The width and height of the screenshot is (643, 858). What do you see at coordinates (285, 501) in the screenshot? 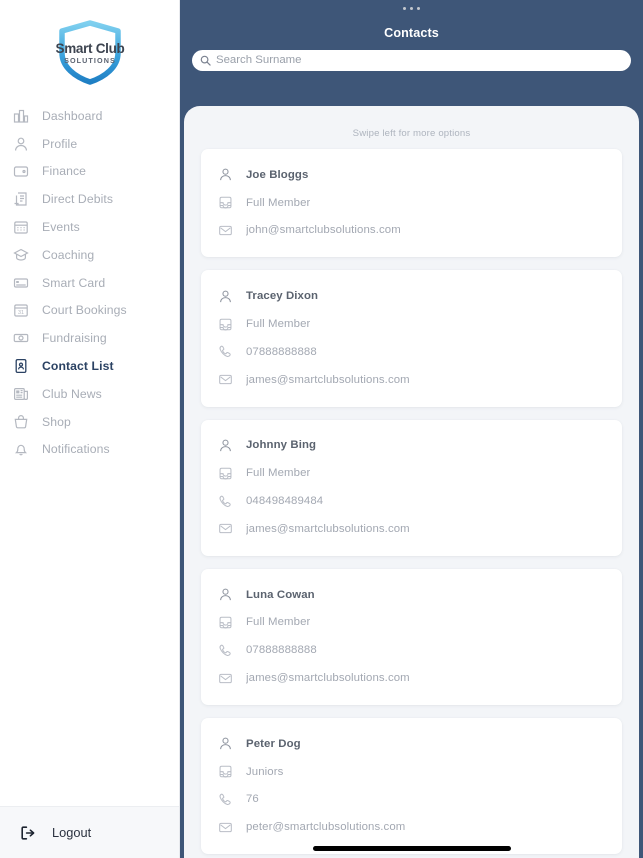
I see `contact-phone: 048498489484` at bounding box center [285, 501].